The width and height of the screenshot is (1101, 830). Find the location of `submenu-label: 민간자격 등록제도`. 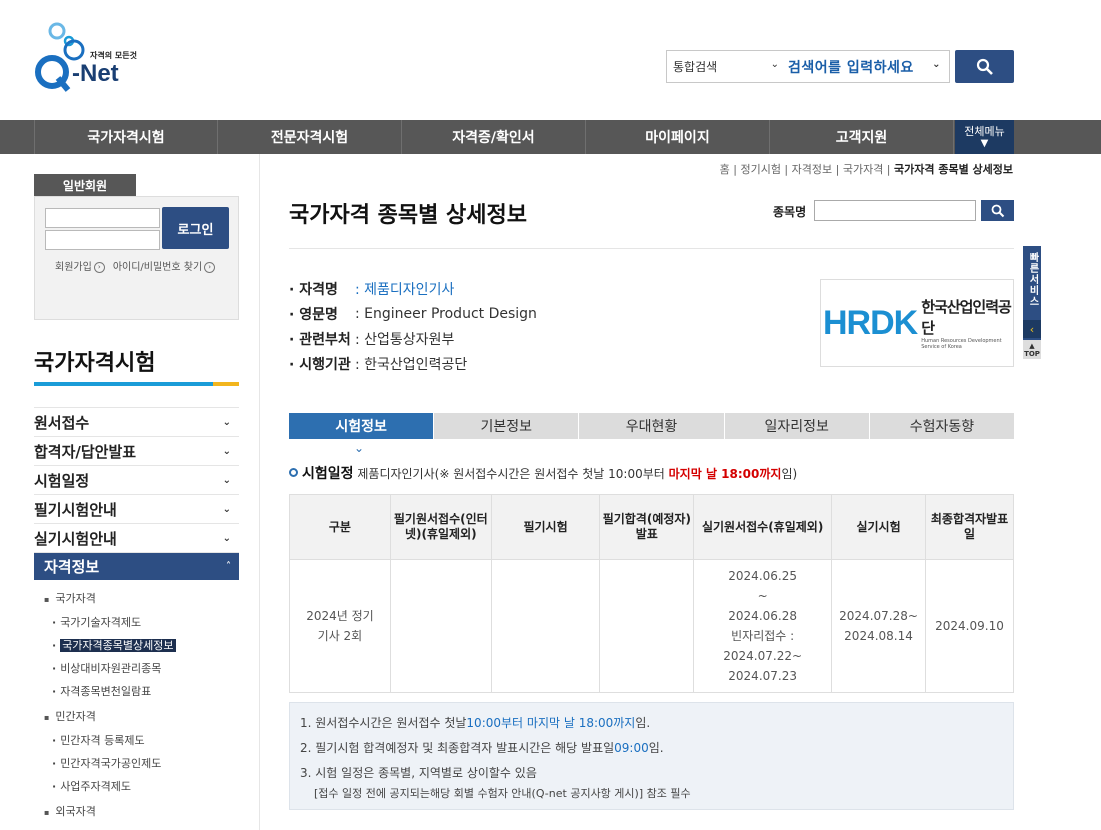

submenu-label: 민간자격 등록제도 is located at coordinates (102, 740).